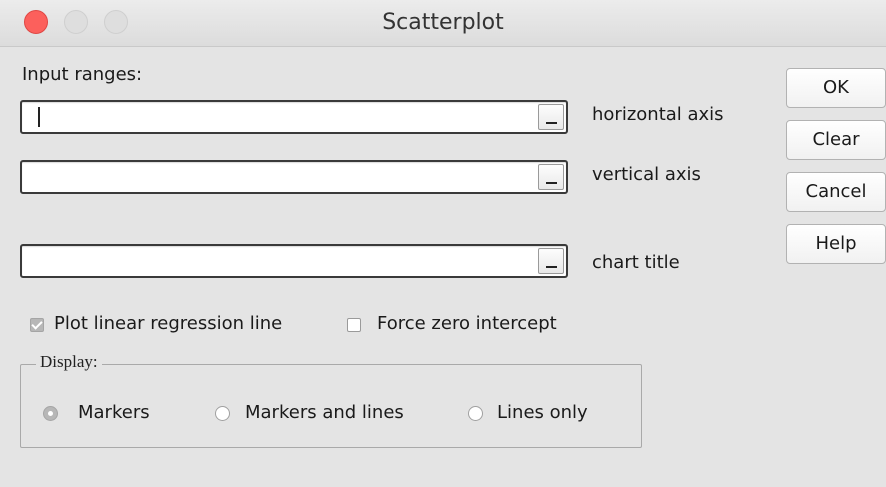  What do you see at coordinates (646, 174) in the screenshot?
I see `vertical-axis-label: vertical axis` at bounding box center [646, 174].